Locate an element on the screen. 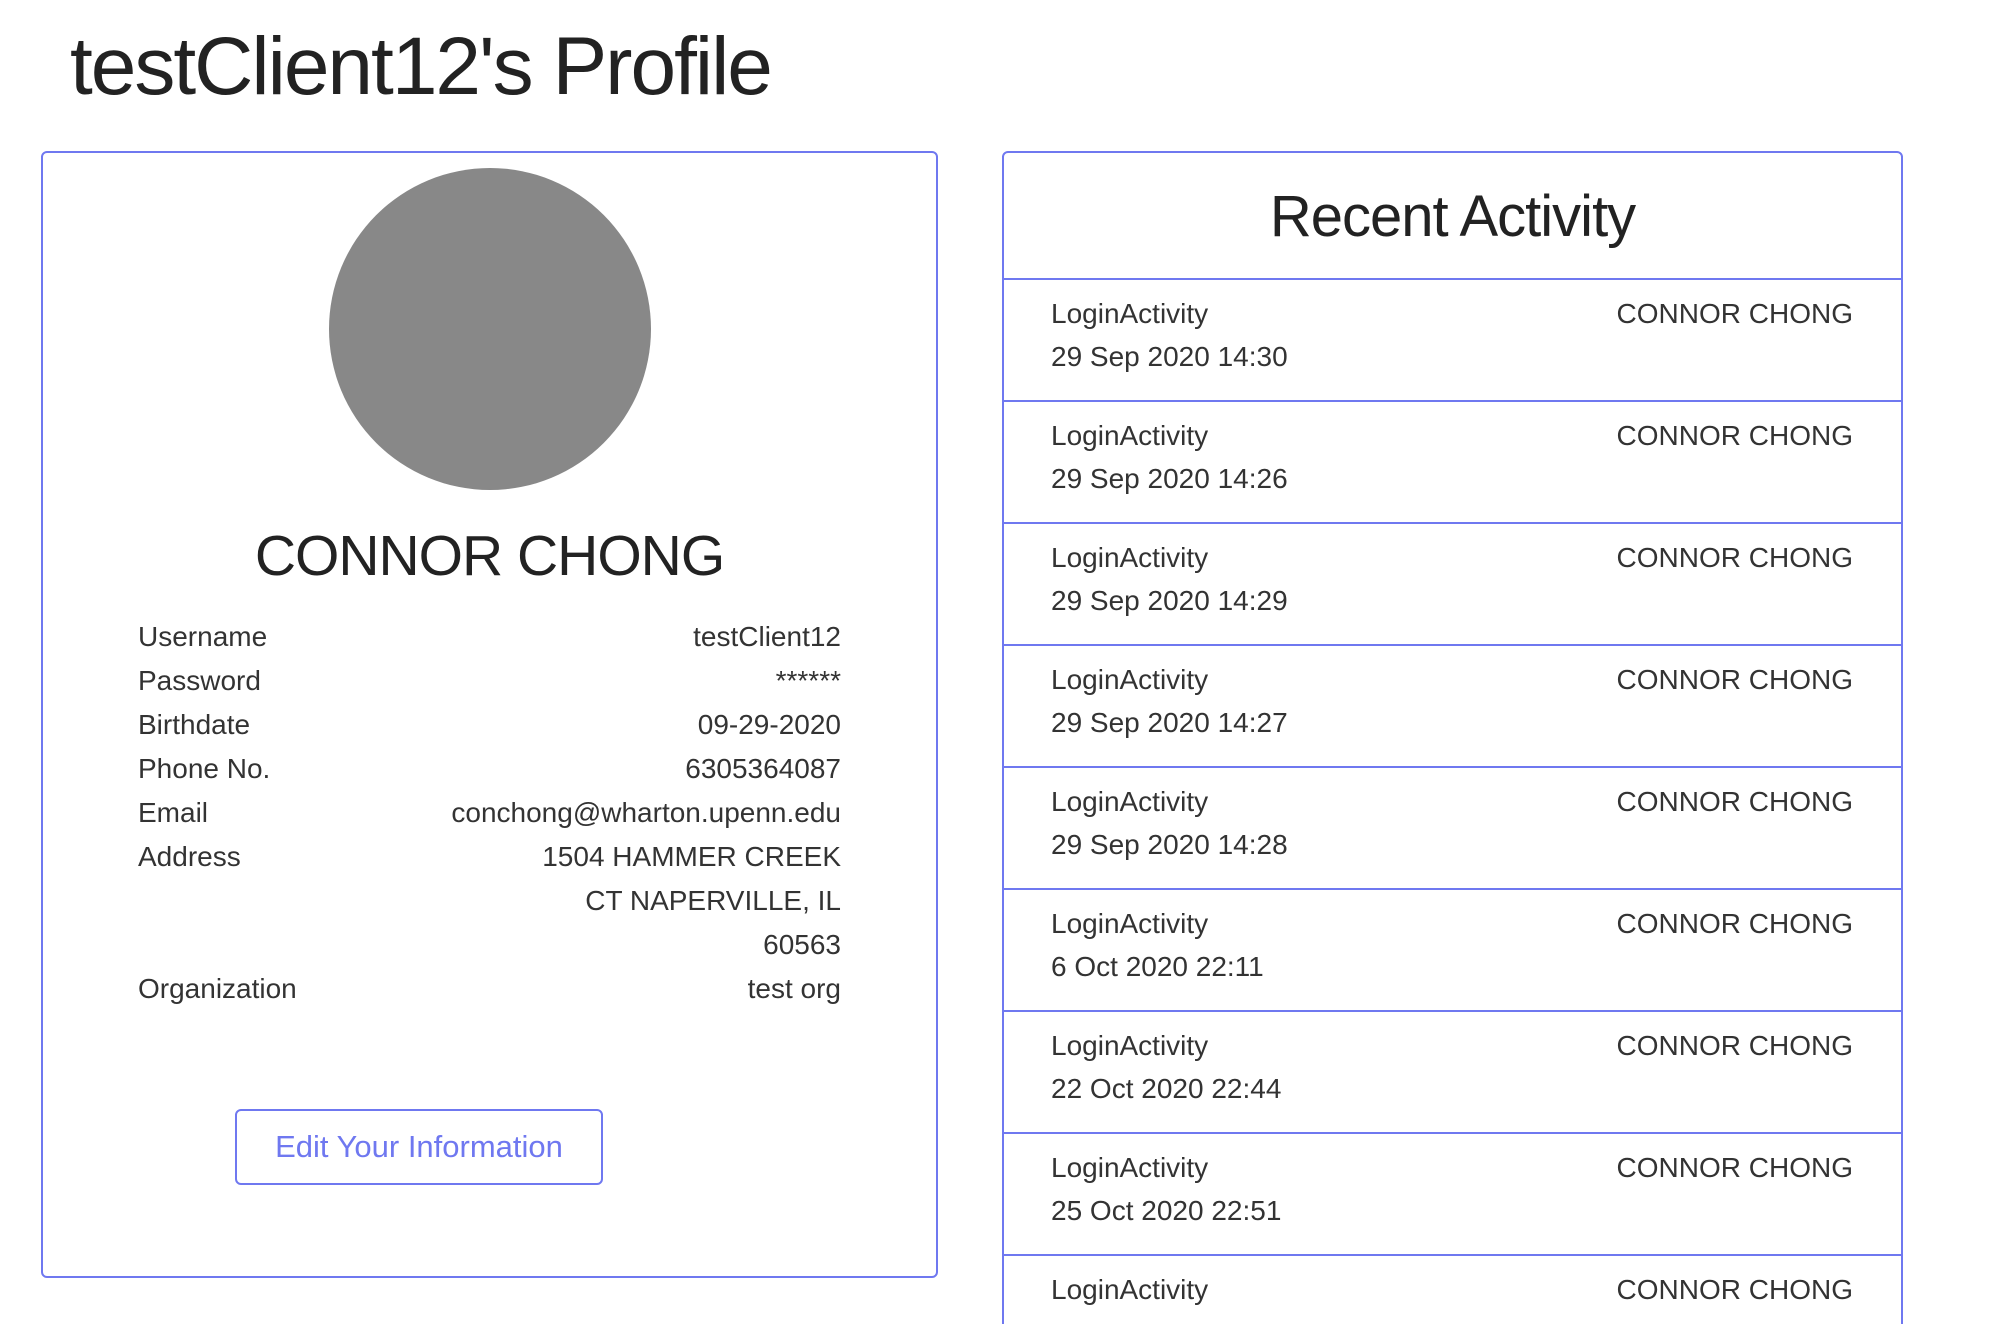 The height and width of the screenshot is (1324, 1994). edit-information-button: Edit Your Information is located at coordinates (419, 1147).